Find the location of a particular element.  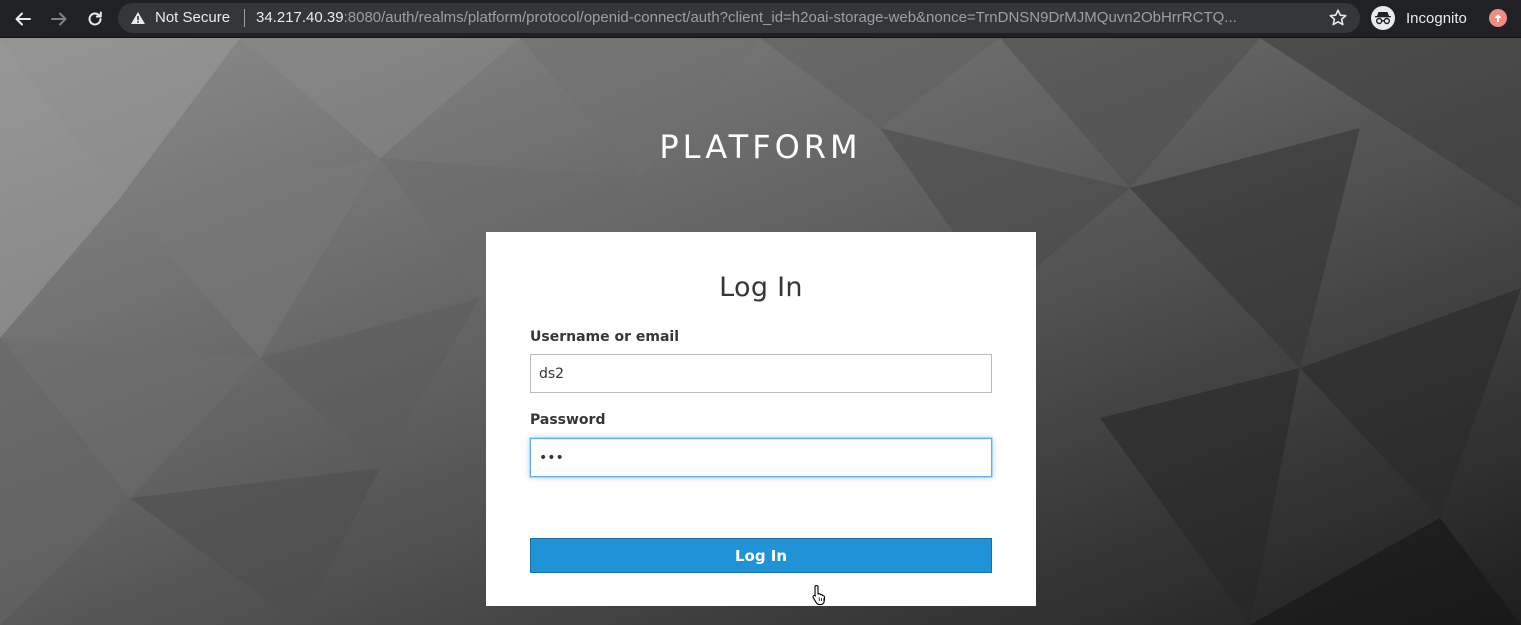

realm-title: PLATFORM is located at coordinates (760, 147).